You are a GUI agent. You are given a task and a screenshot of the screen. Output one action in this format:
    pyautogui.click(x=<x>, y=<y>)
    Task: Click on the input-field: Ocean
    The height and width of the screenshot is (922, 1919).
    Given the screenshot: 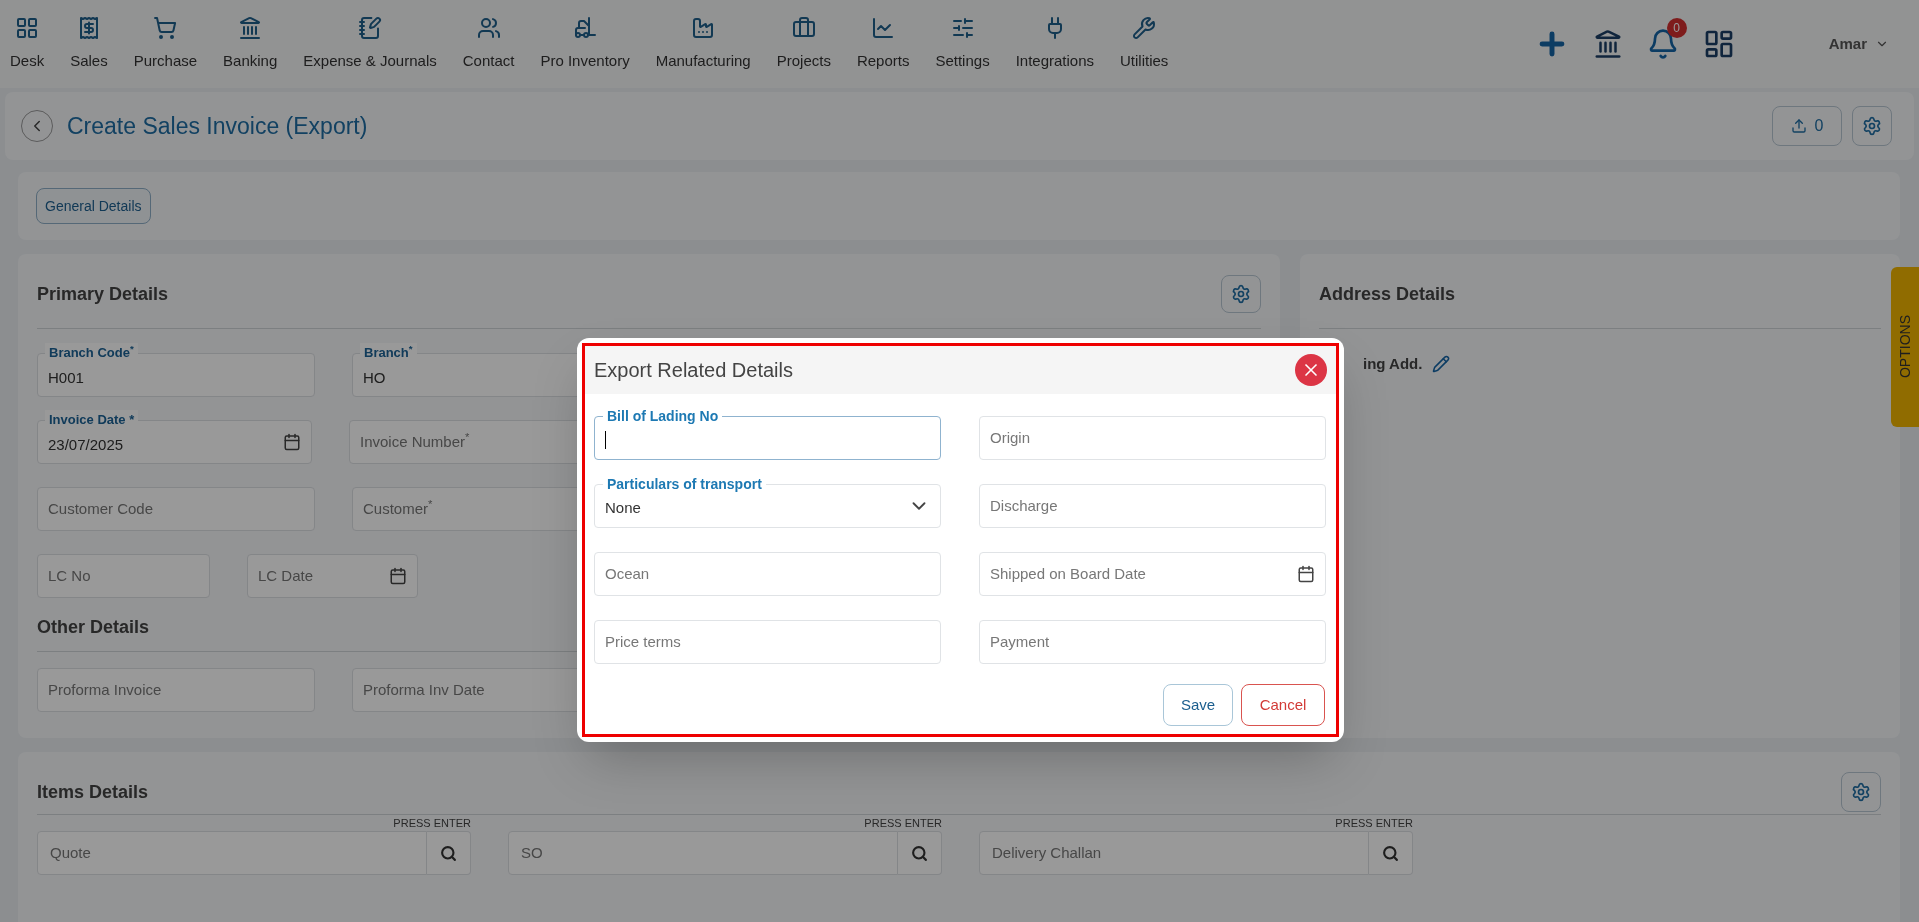 What is the action you would take?
    pyautogui.click(x=767, y=574)
    